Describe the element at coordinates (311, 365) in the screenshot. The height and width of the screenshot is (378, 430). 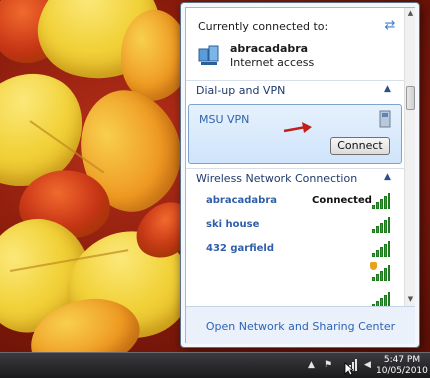
I see `chevron-up-icon: ▲` at that location.